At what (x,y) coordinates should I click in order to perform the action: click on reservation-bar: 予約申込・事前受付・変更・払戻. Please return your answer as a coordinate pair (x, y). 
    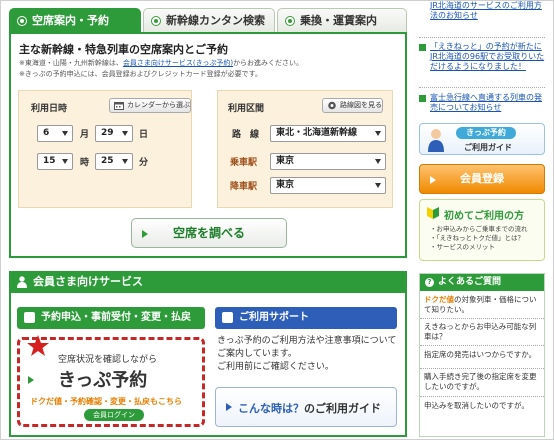
    Looking at the image, I should click on (111, 318).